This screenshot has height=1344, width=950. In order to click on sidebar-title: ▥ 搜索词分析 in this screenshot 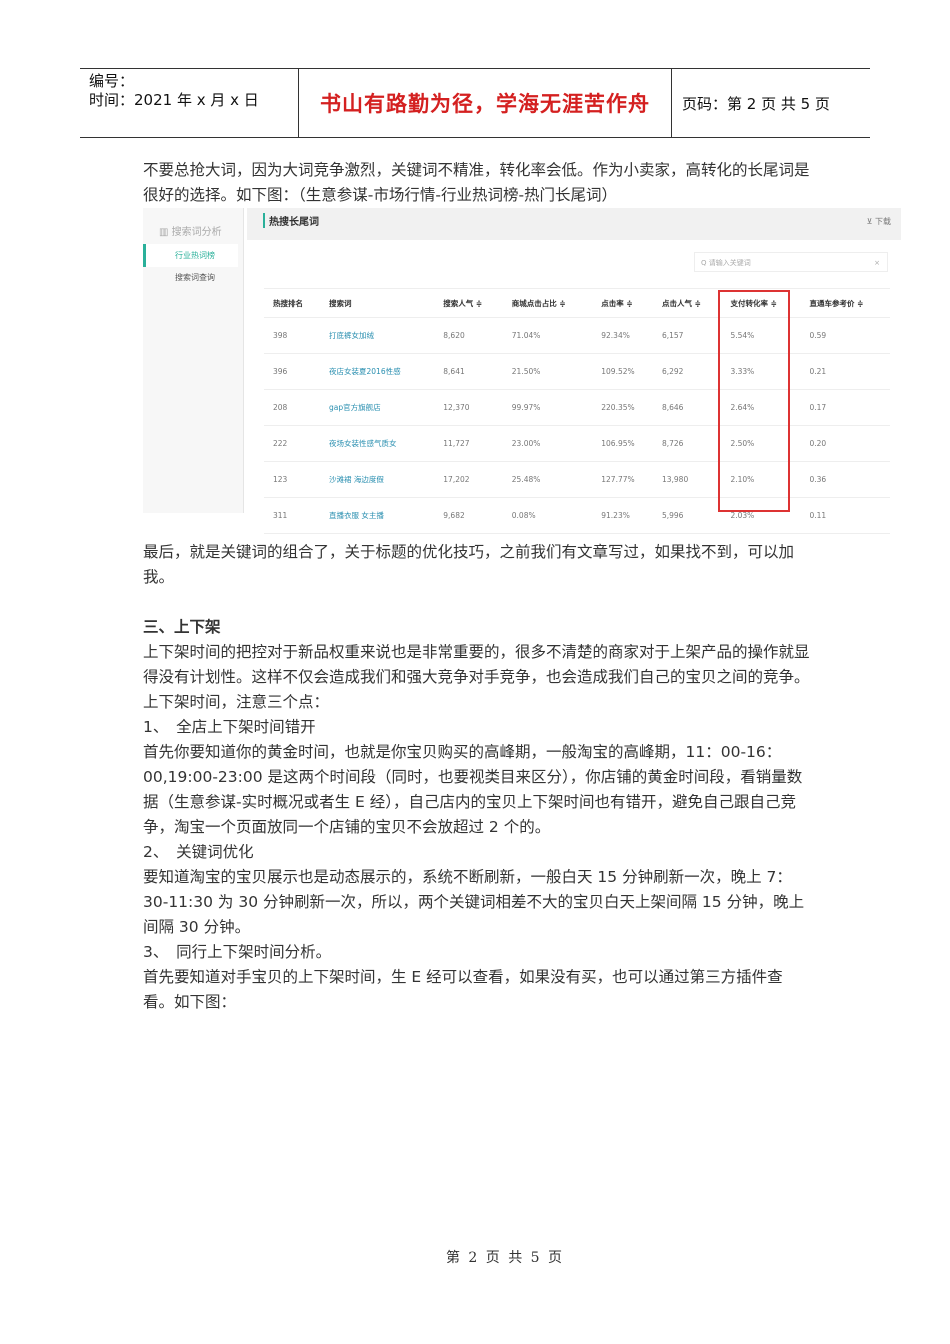, I will do `click(190, 232)`.